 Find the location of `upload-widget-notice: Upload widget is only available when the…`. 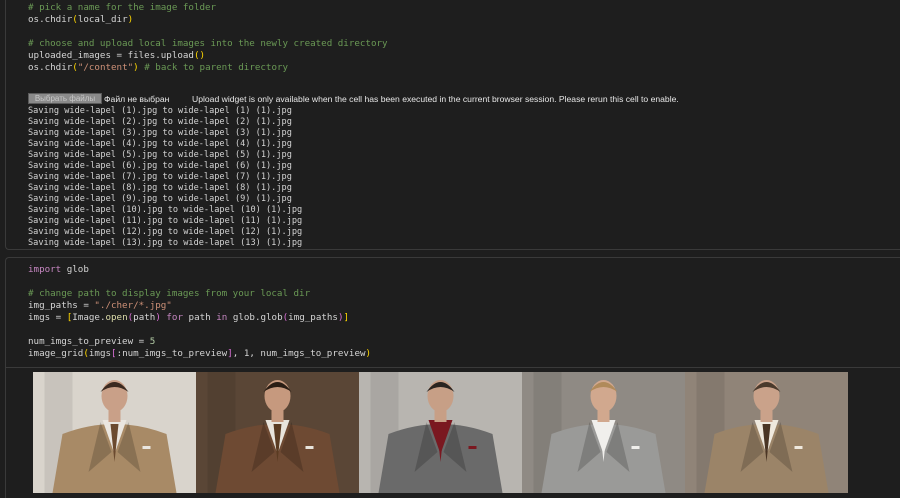

upload-widget-notice: Upload widget is only available when the… is located at coordinates (435, 99).